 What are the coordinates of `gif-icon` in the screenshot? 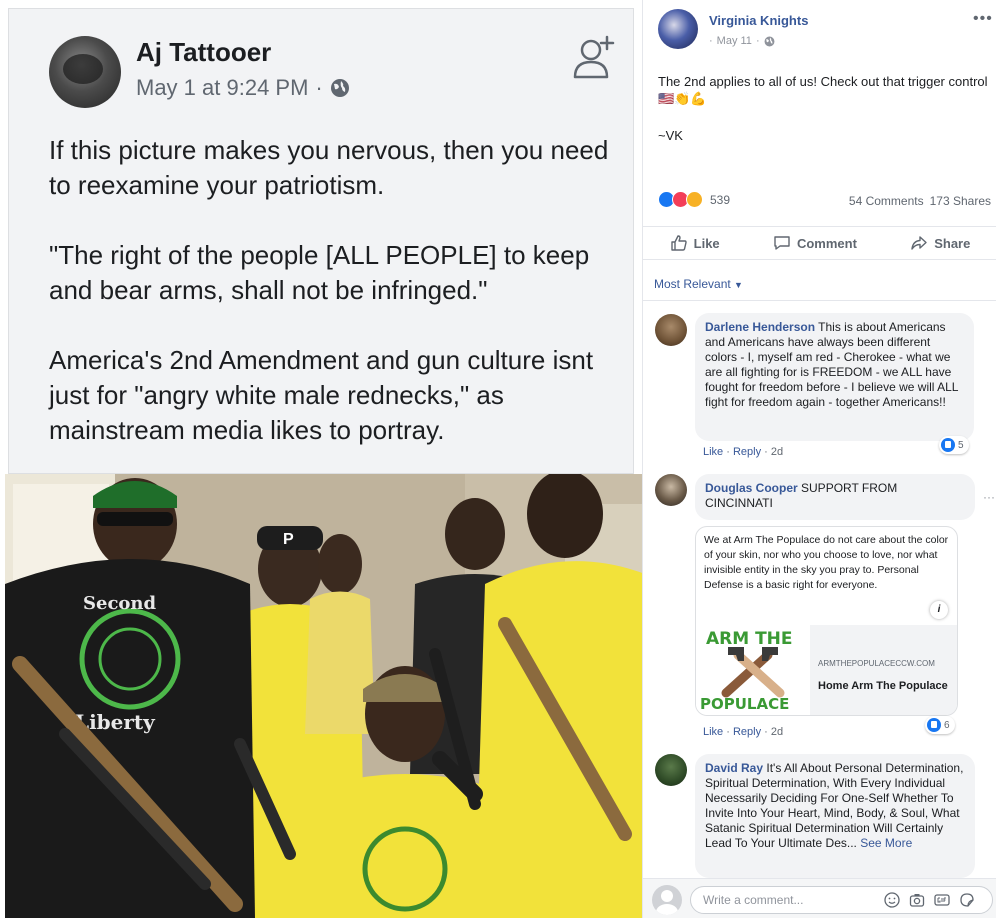 It's located at (942, 900).